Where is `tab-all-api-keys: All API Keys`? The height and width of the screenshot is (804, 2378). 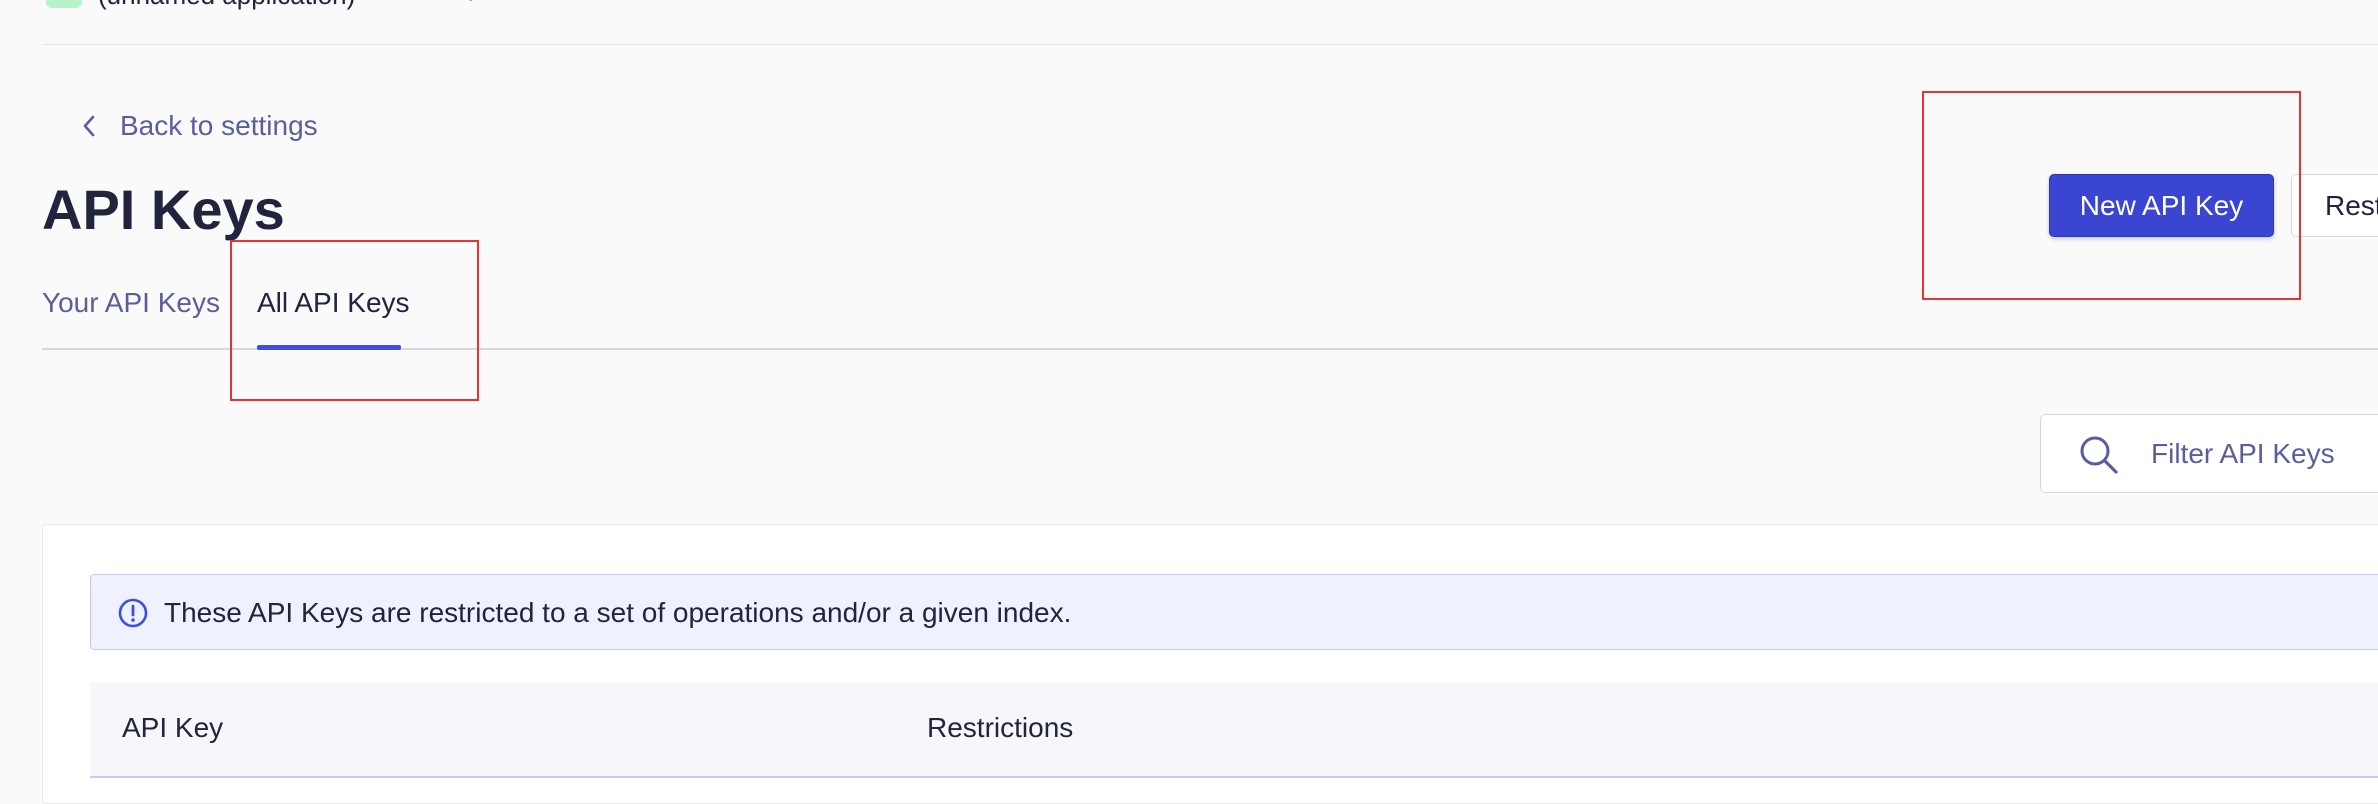 tab-all-api-keys: All API Keys is located at coordinates (333, 303).